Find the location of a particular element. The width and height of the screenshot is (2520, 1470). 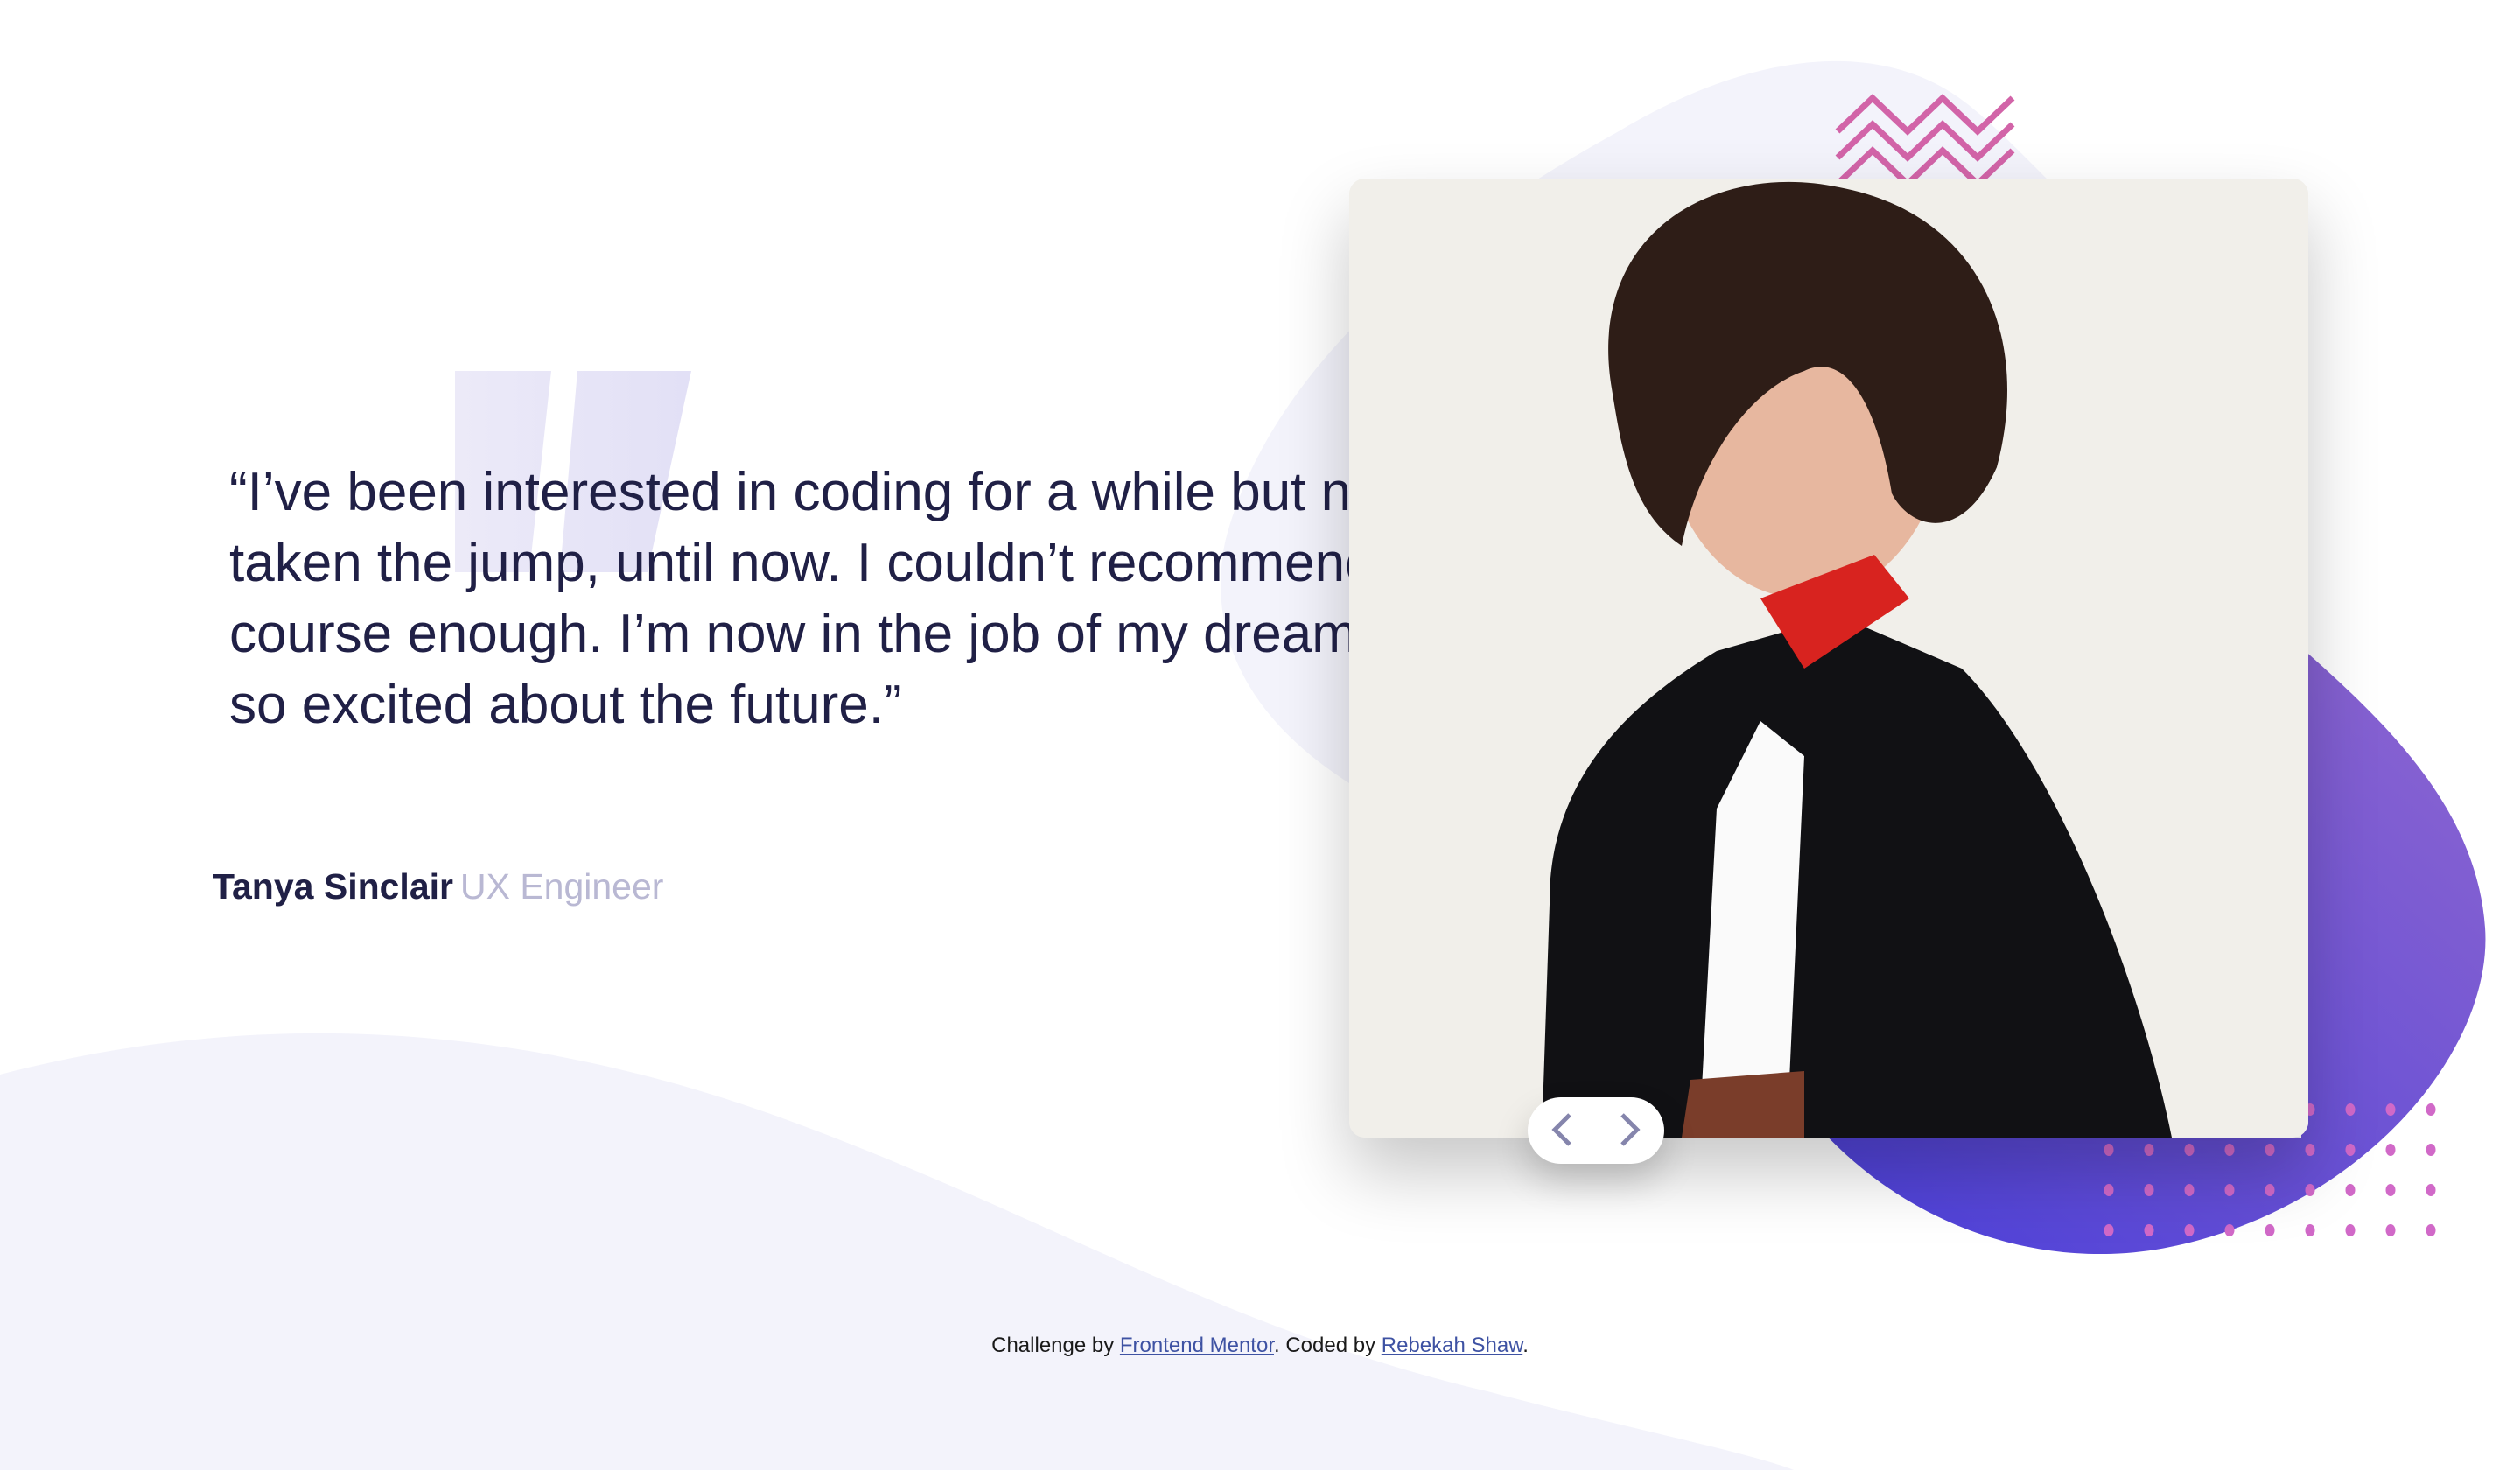

testimonial-author: Tanya Sinclair UX Engineer is located at coordinates (438, 886).